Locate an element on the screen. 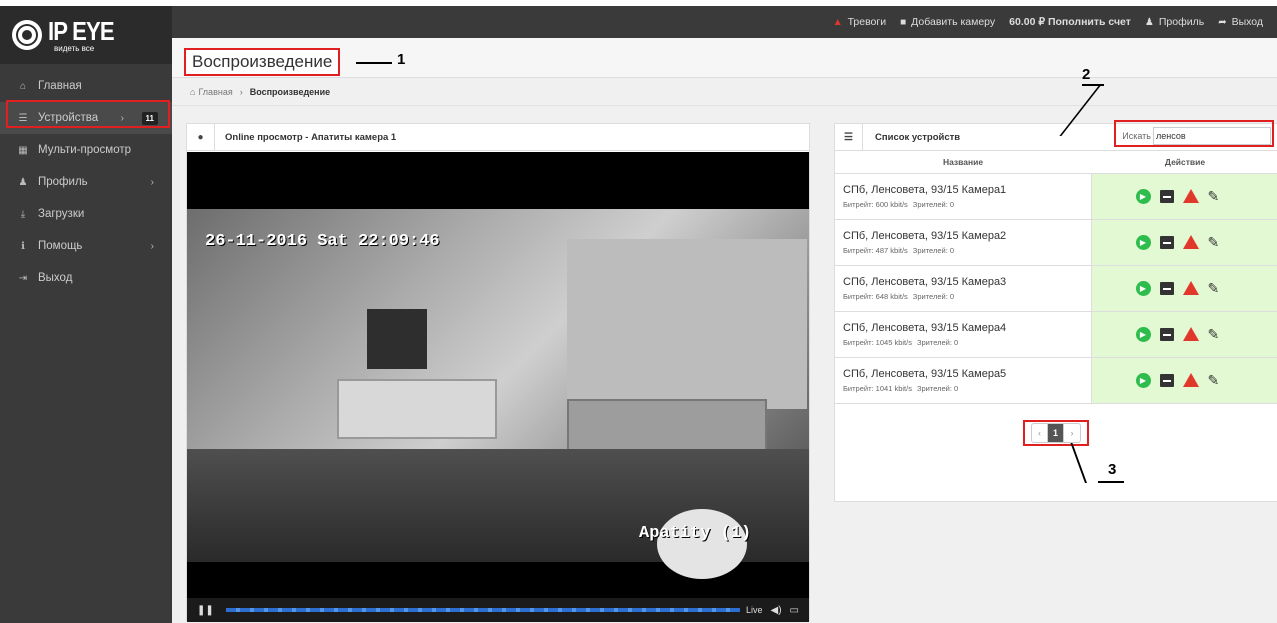  logout-icon: ⇥ is located at coordinates (23, 278).